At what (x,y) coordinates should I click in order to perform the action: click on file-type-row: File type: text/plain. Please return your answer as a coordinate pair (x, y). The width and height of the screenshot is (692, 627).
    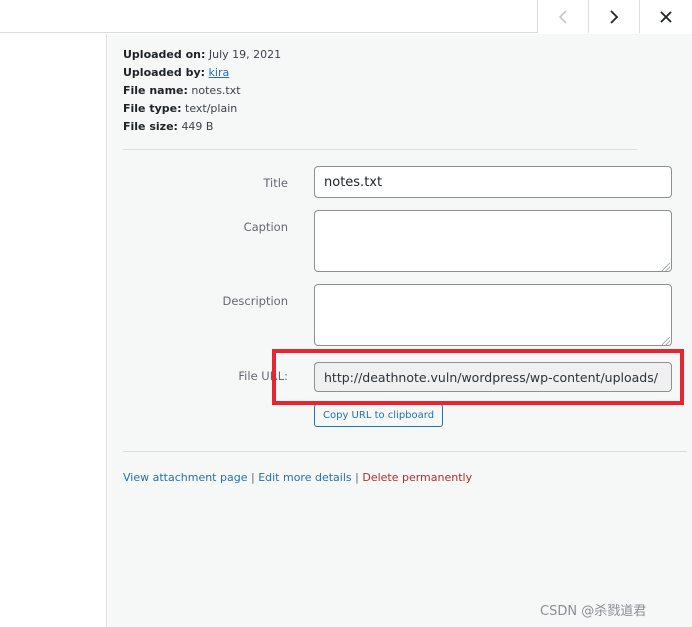
    Looking at the image, I should click on (202, 109).